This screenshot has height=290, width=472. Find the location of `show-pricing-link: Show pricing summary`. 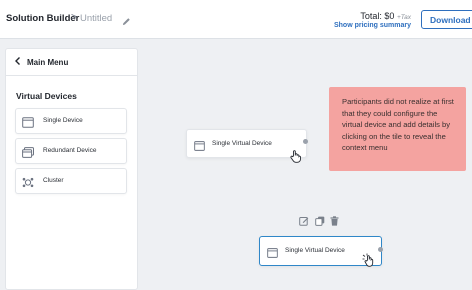

show-pricing-link: Show pricing summary is located at coordinates (372, 25).